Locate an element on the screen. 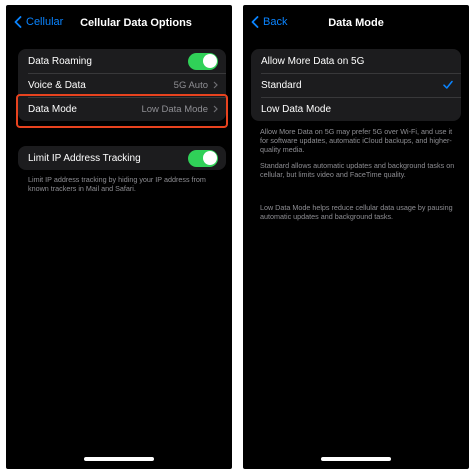  option-allow-more-data: Allow More Data on 5G is located at coordinates (356, 61).